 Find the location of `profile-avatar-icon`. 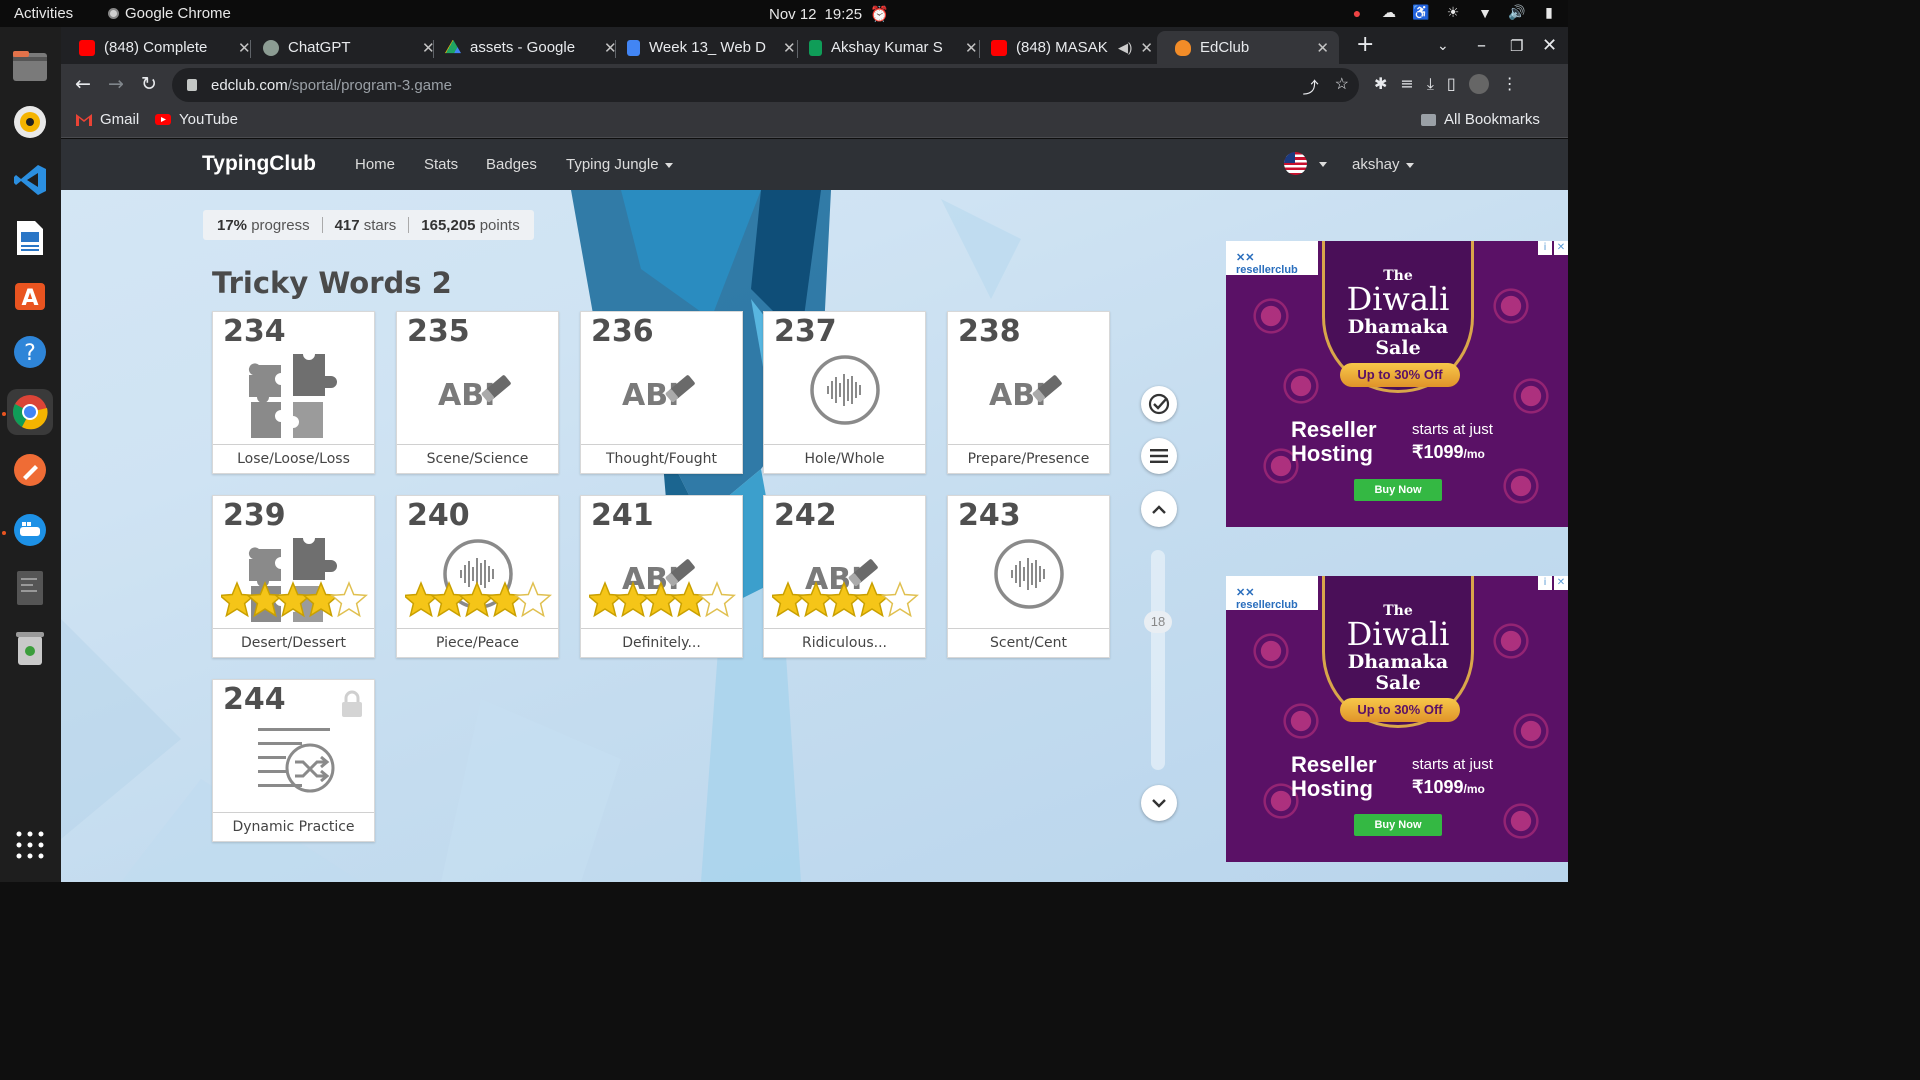

profile-avatar-icon is located at coordinates (1478, 84).